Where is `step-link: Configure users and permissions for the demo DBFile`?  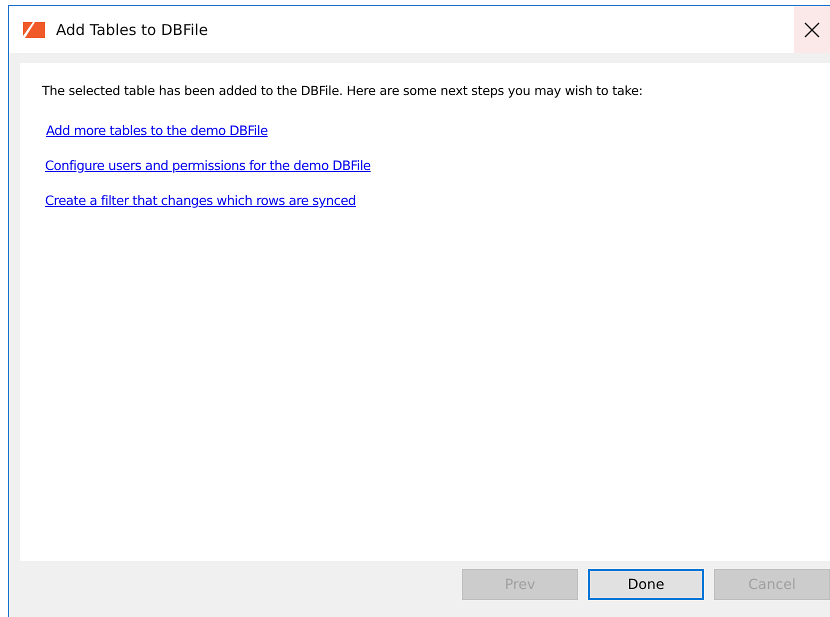 step-link: Configure users and permissions for the demo DBFile is located at coordinates (208, 166).